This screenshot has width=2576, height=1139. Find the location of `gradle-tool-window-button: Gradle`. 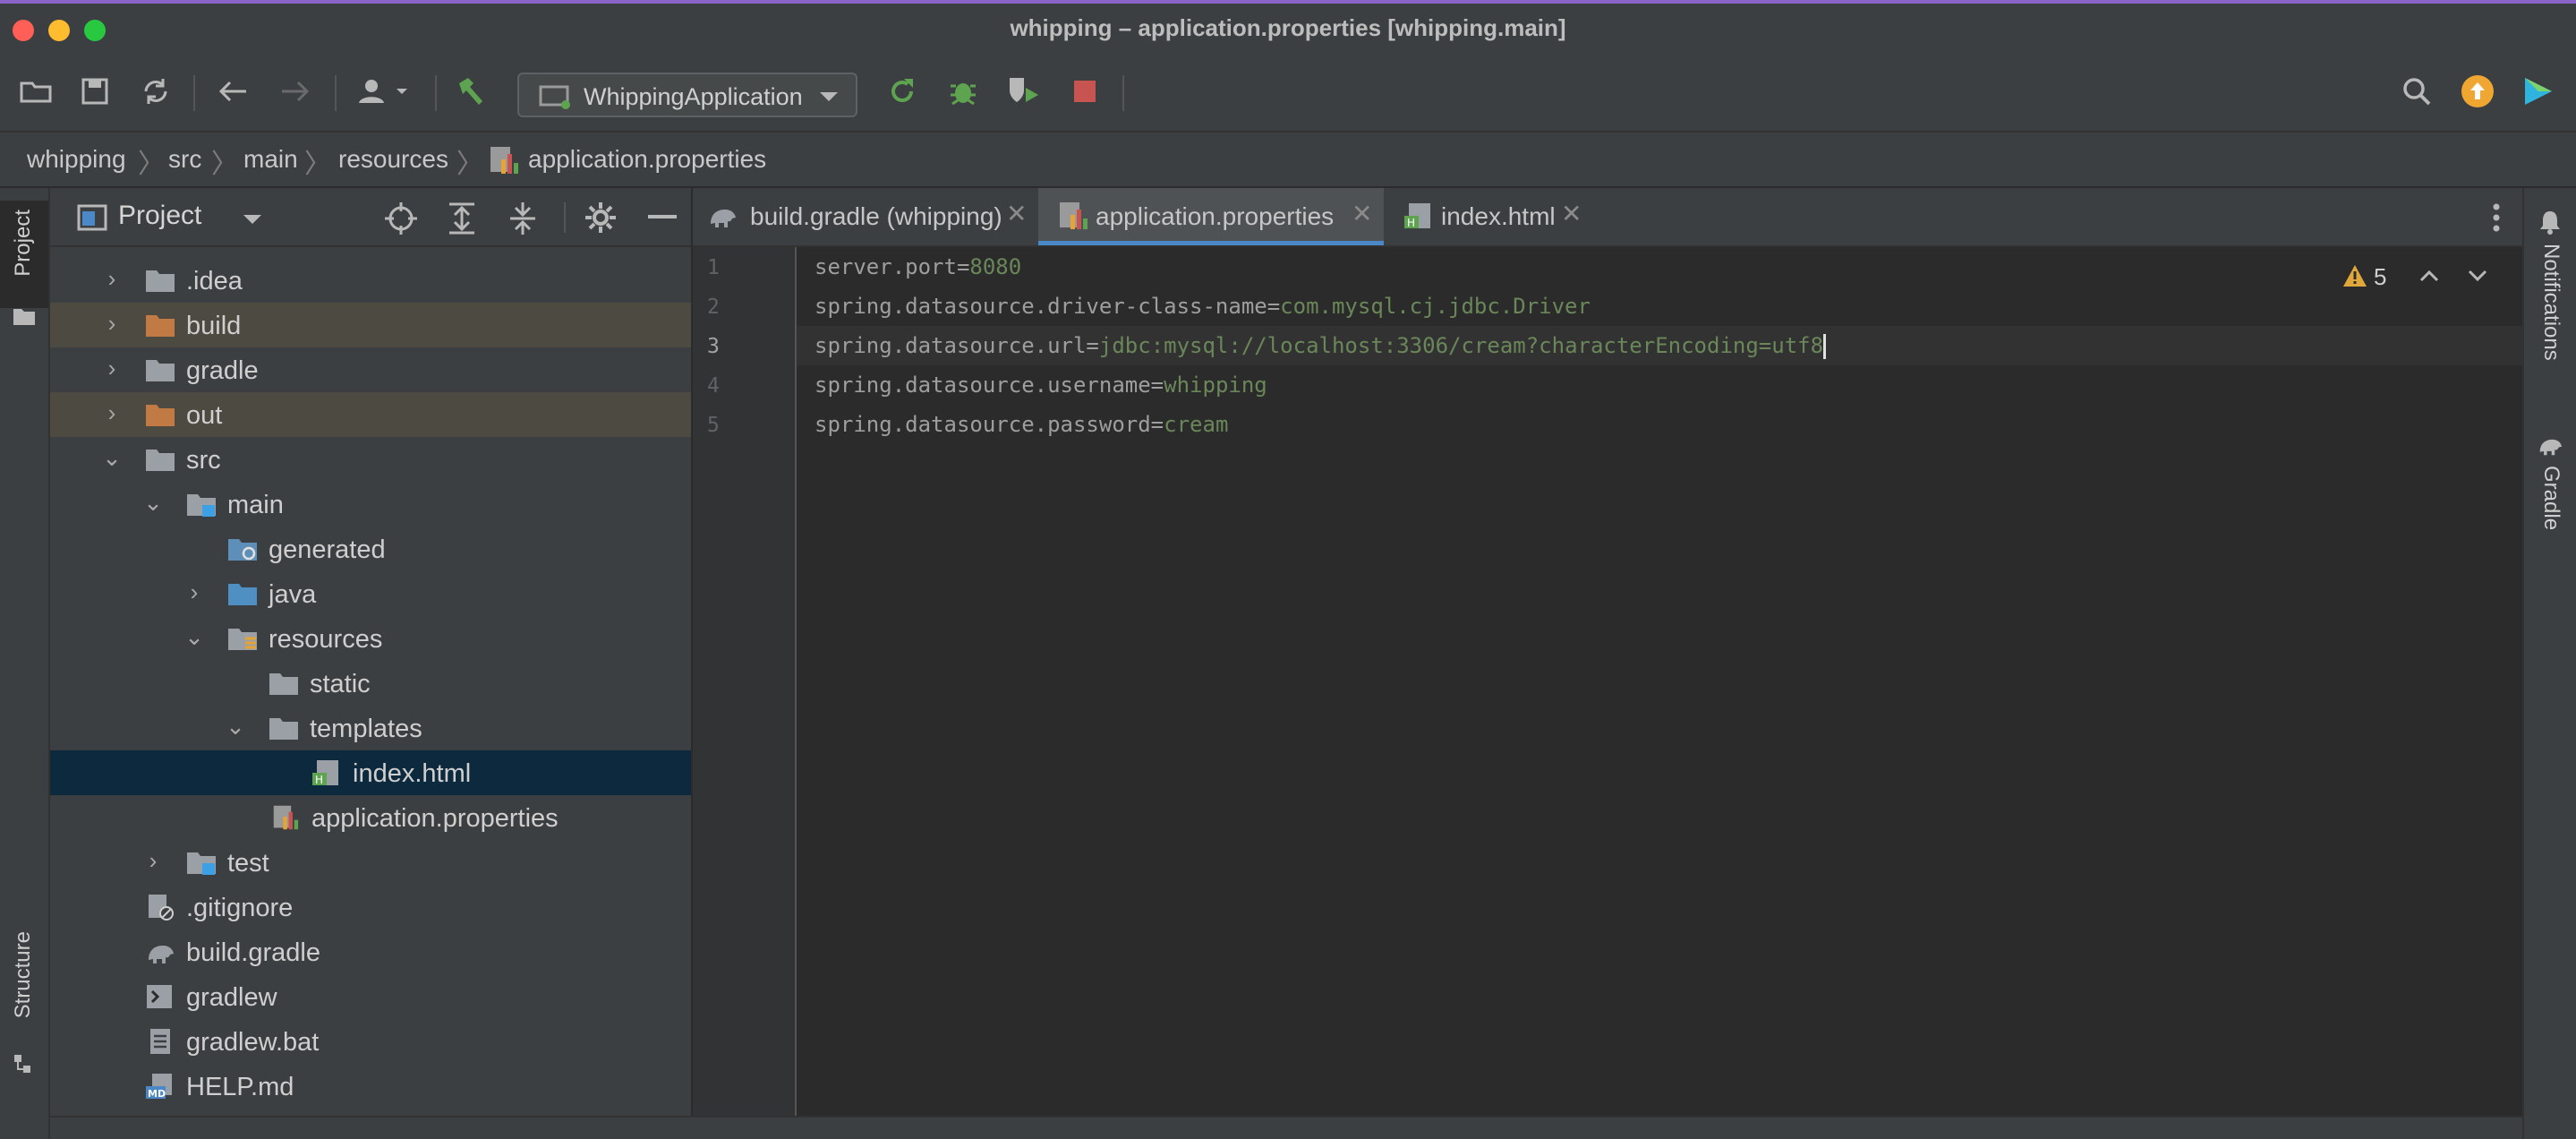

gradle-tool-window-button: Gradle is located at coordinates (2550, 496).